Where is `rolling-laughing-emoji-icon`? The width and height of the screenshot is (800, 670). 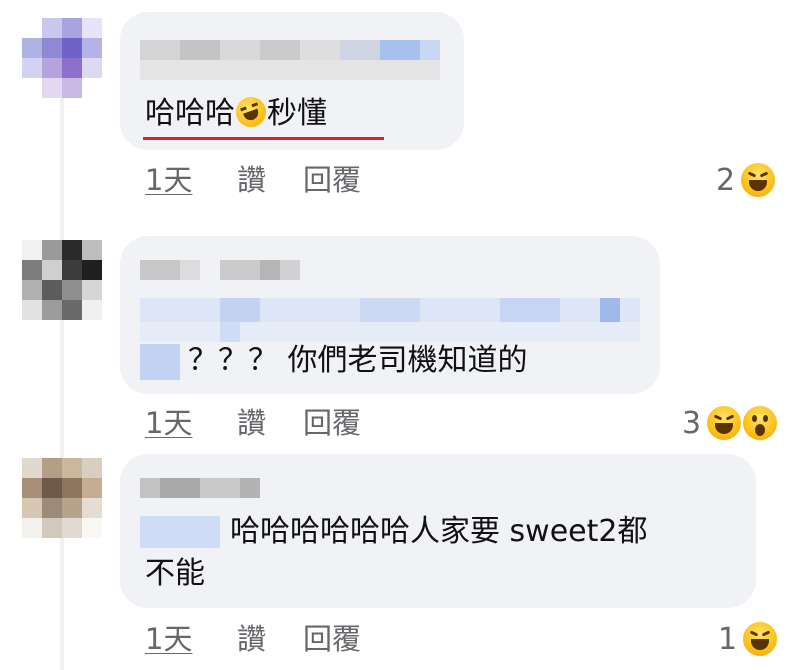
rolling-laughing-emoji-icon is located at coordinates (251, 112).